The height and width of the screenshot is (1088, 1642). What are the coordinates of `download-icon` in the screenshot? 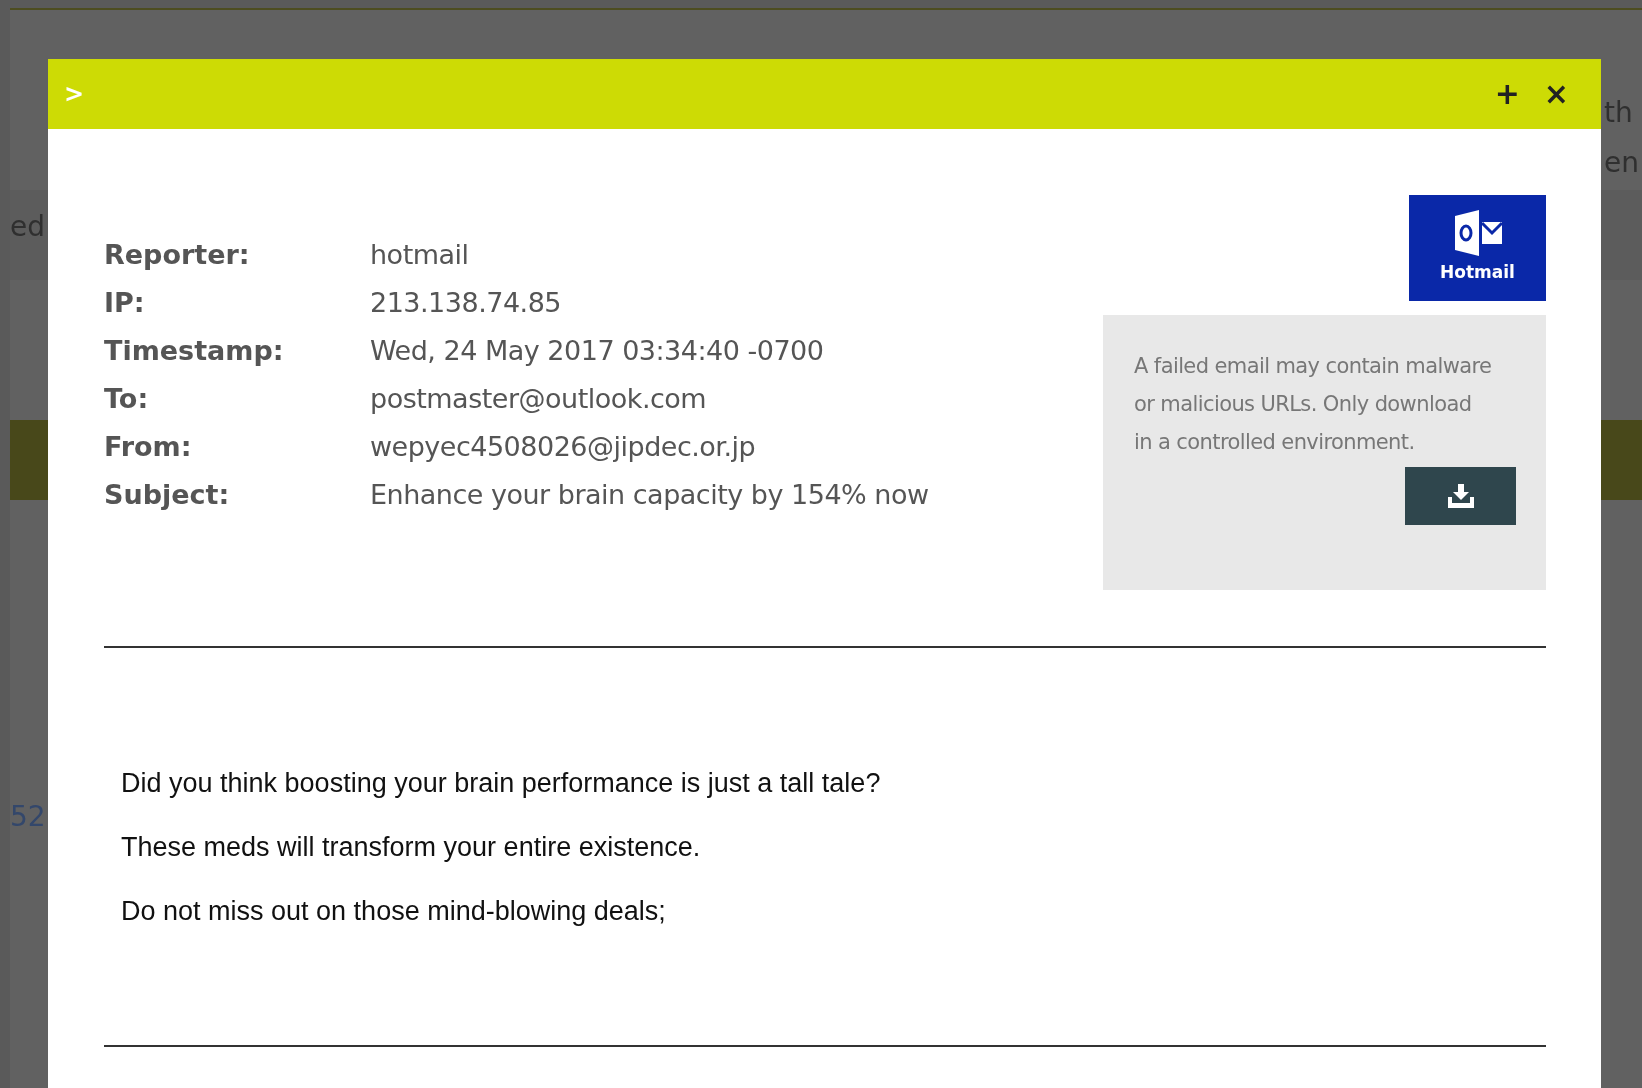 It's located at (1460, 496).